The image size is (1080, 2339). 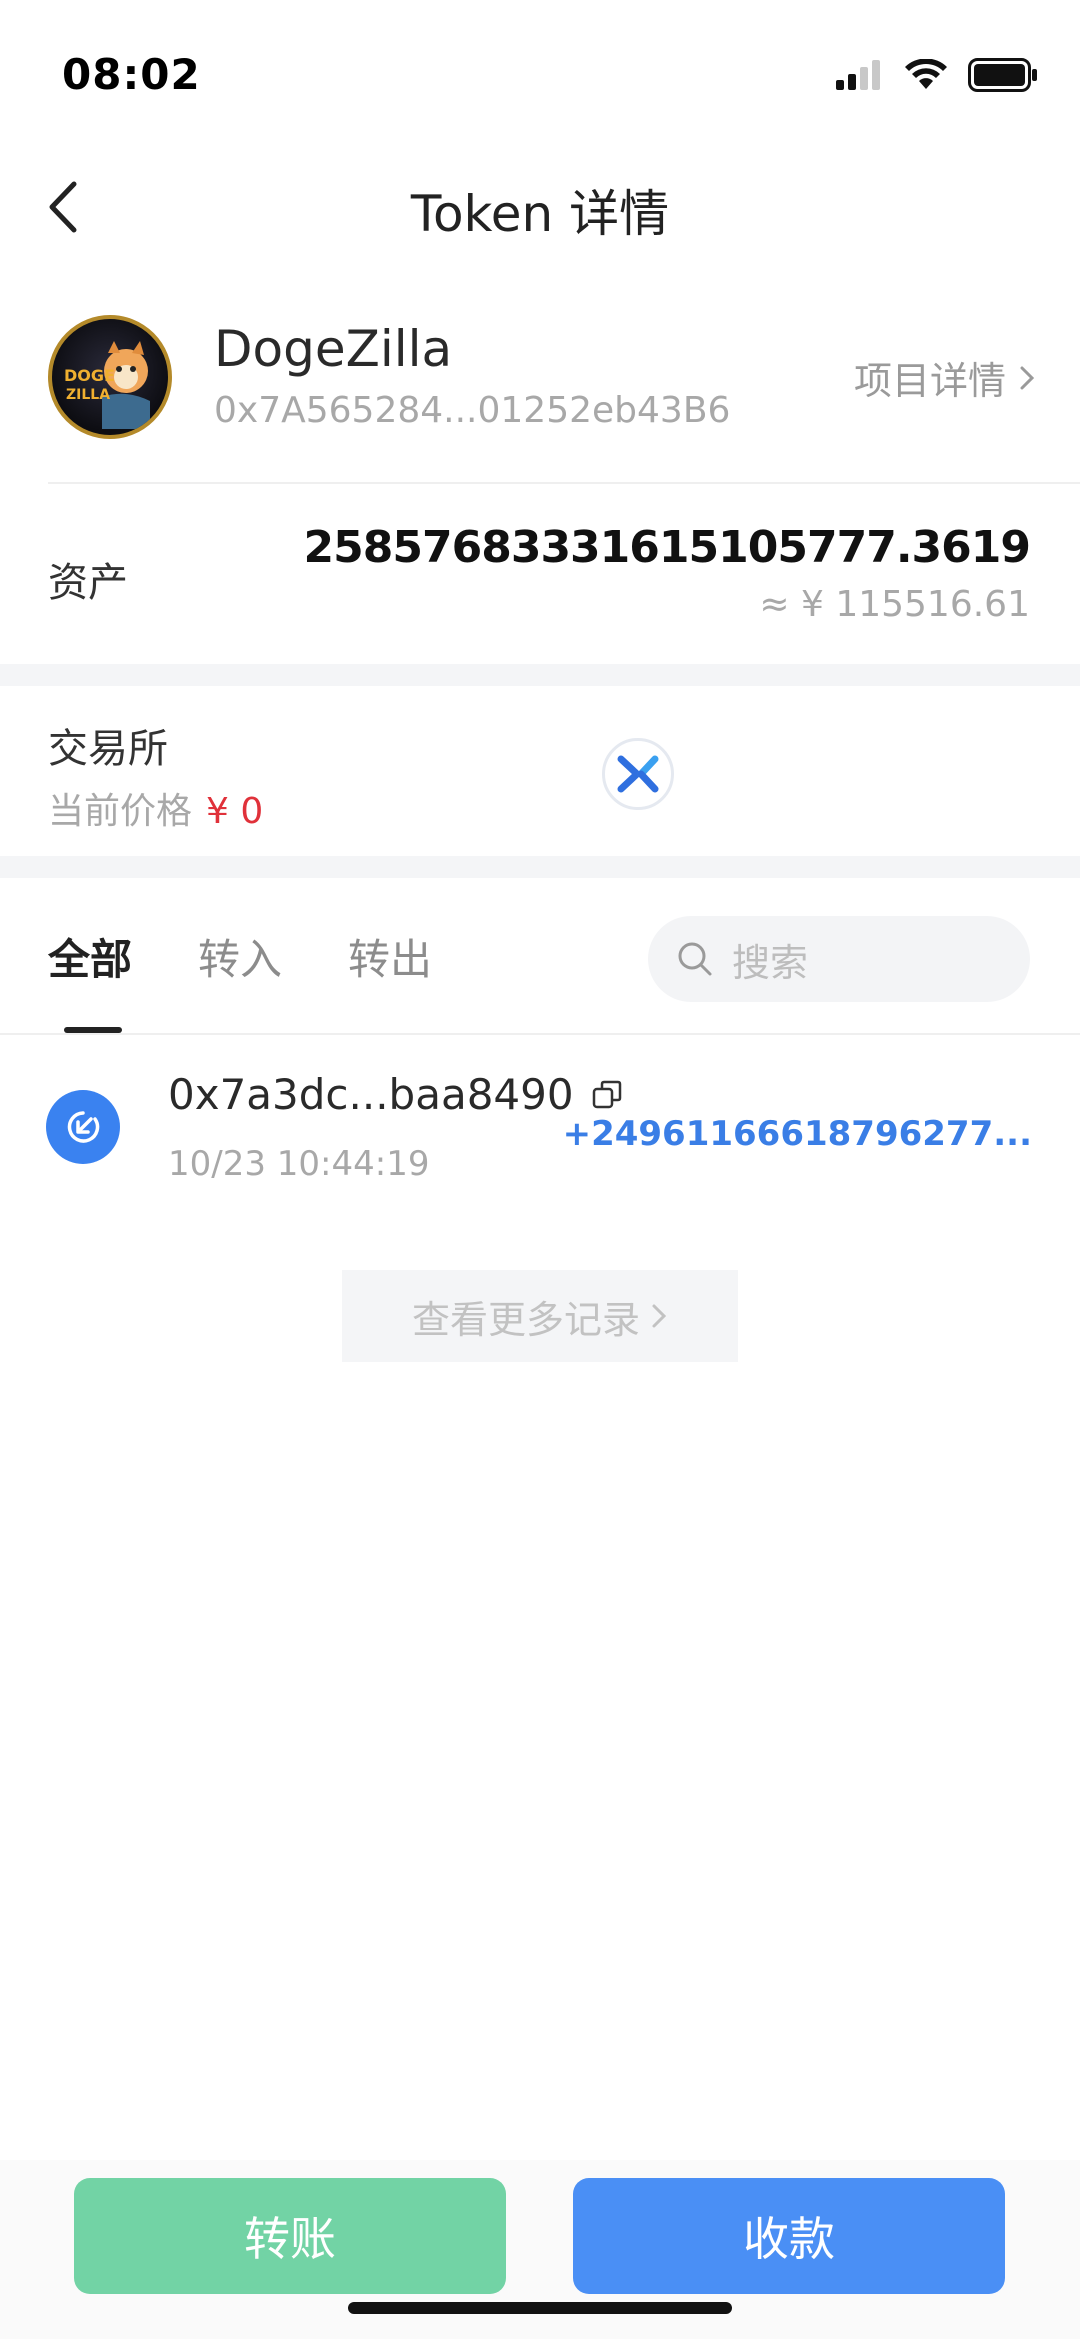 I want to click on transaction-hash: 0x7a3dc...baa8490, so click(x=396, y=1094).